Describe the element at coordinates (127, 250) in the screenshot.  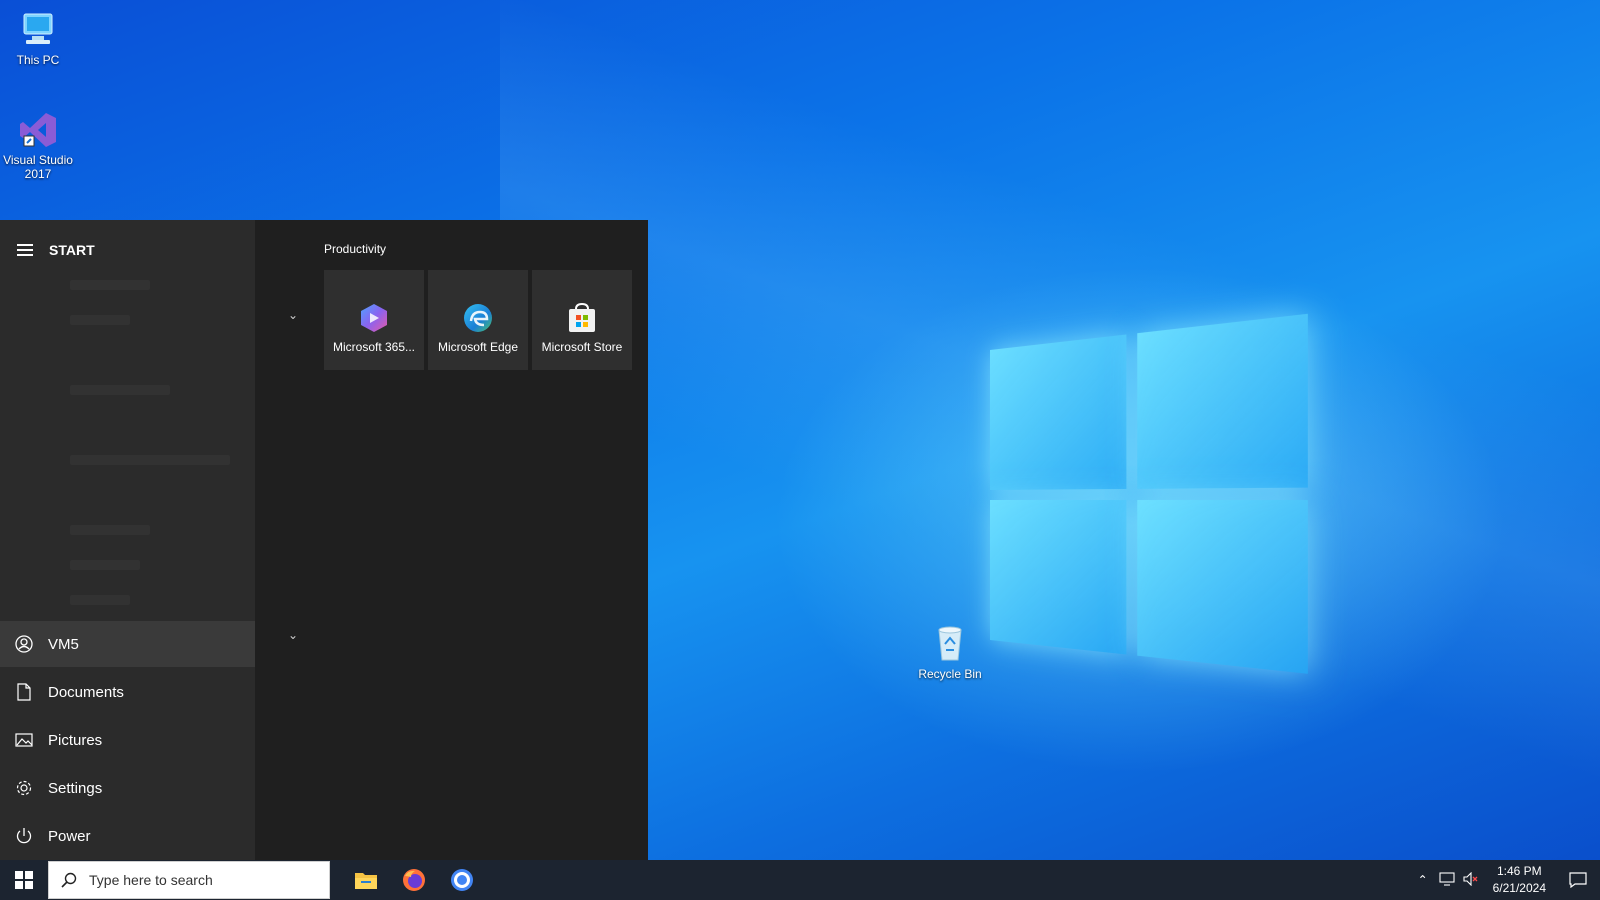
I see `start-header: START` at that location.